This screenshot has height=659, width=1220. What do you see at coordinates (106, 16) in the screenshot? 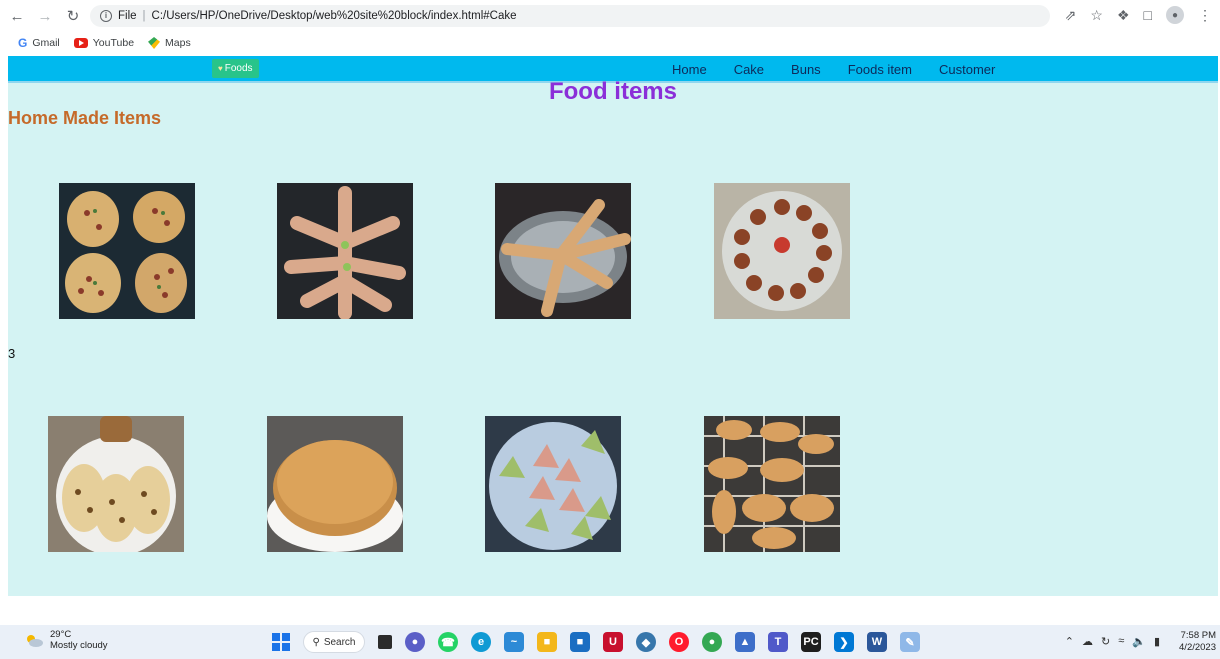
I see `info-icon: i` at bounding box center [106, 16].